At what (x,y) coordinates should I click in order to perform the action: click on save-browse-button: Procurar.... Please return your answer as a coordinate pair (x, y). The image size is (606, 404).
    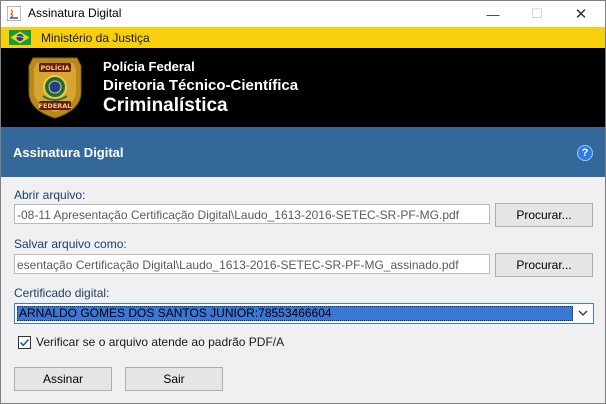
    Looking at the image, I should click on (544, 265).